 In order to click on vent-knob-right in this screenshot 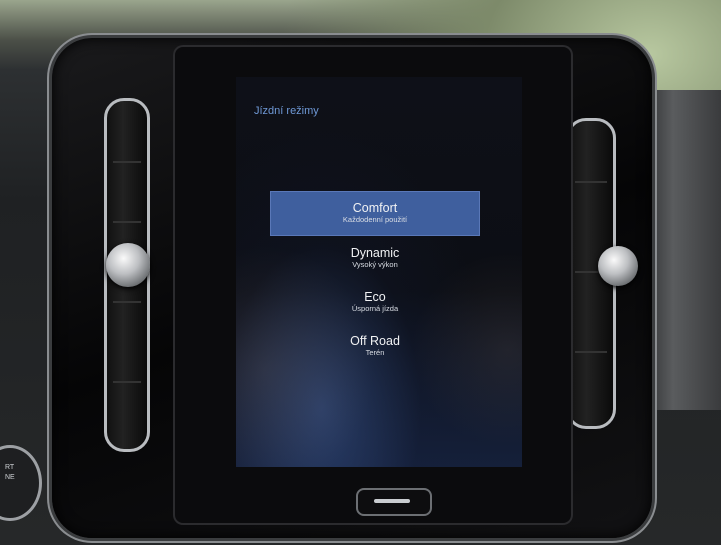, I will do `click(618, 266)`.